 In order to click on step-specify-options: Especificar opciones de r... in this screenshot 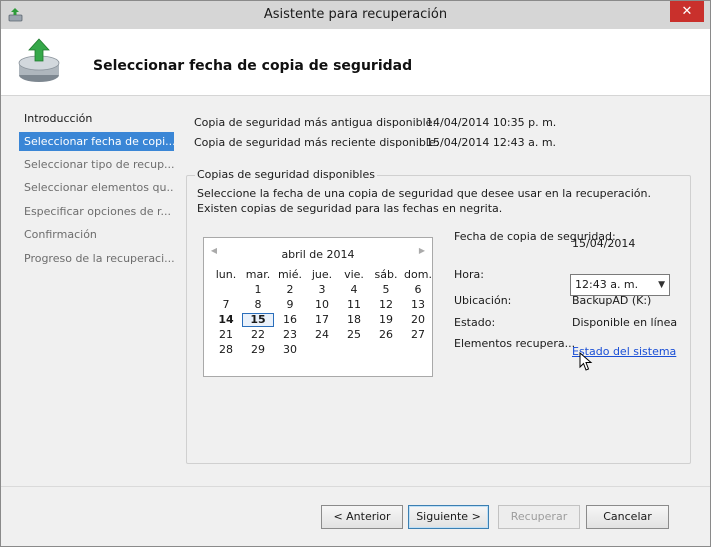, I will do `click(98, 211)`.